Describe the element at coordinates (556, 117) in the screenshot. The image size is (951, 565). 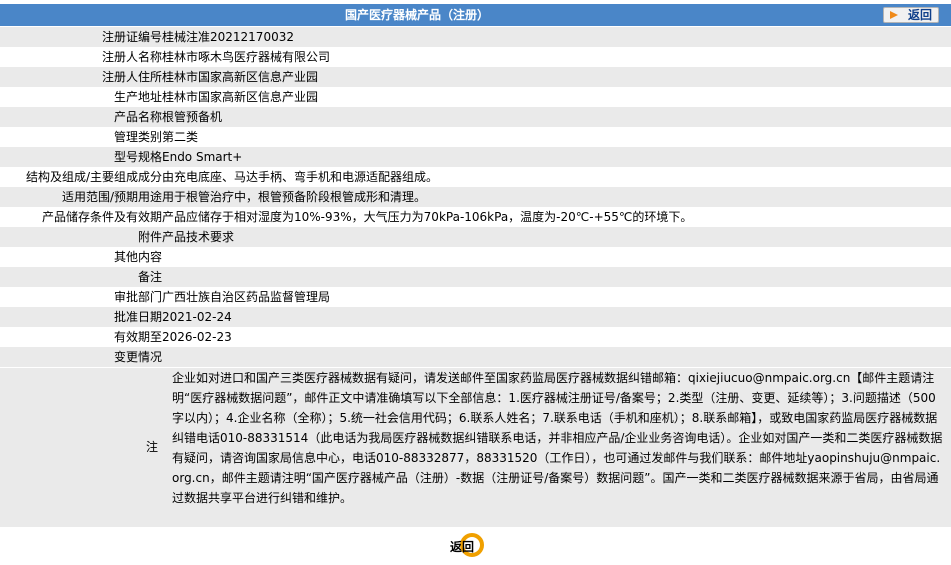
I see `field-value: 根管预备机` at that location.